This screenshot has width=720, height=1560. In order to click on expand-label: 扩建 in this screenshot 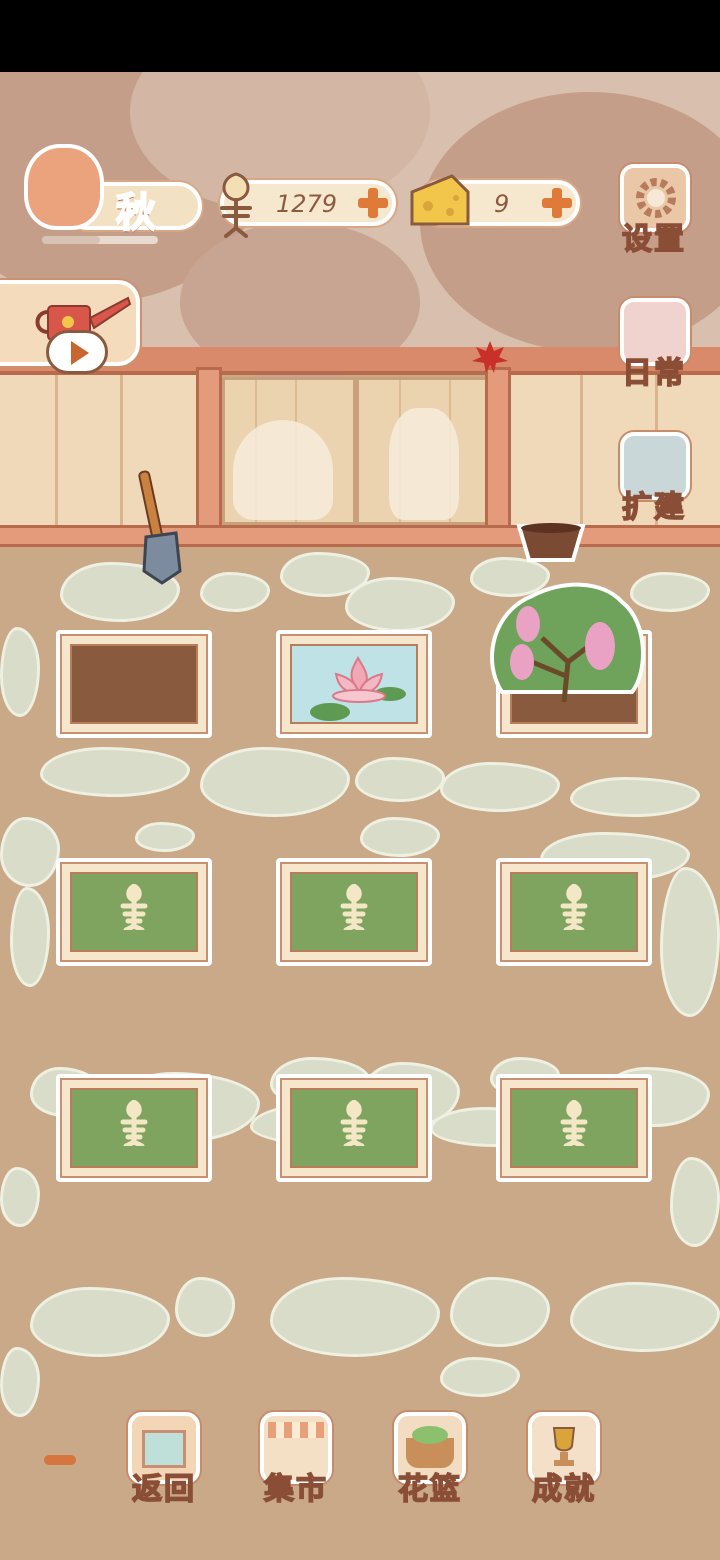, I will do `click(653, 507)`.